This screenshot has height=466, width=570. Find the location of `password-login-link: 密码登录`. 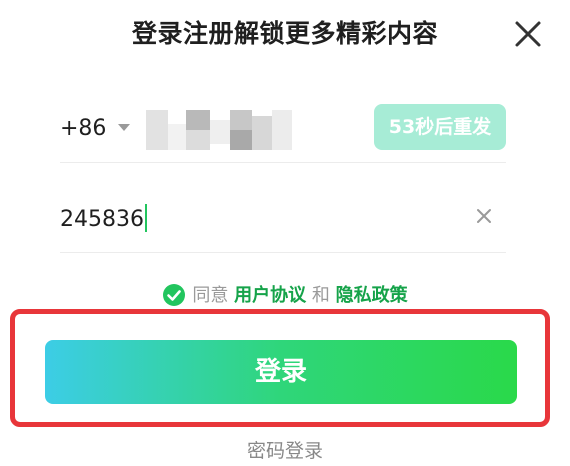

password-login-link: 密码登录 is located at coordinates (285, 449).